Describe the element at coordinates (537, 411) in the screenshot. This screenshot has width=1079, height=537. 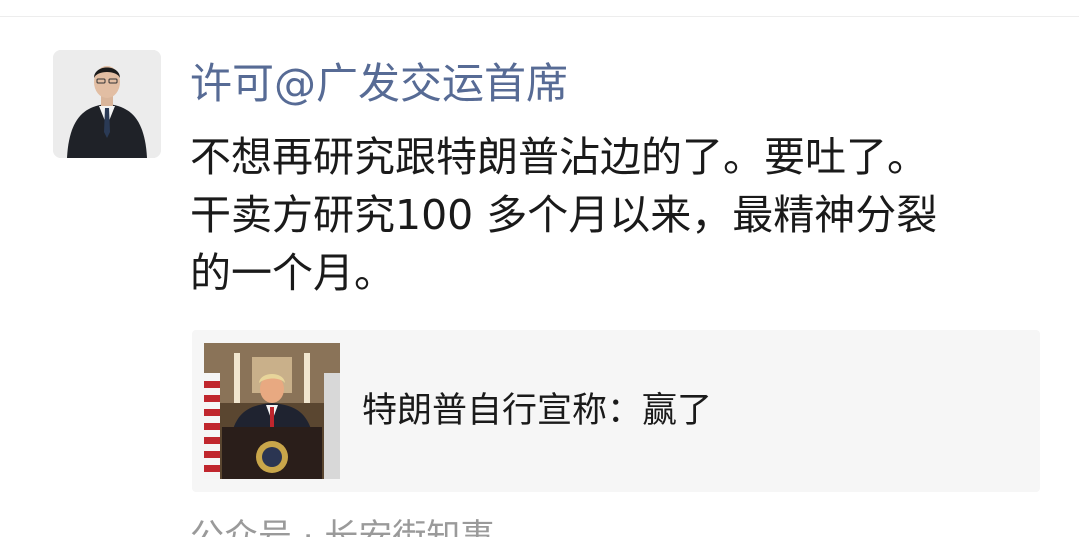
I see `link-title: 特朗普自行宣称：赢了` at that location.